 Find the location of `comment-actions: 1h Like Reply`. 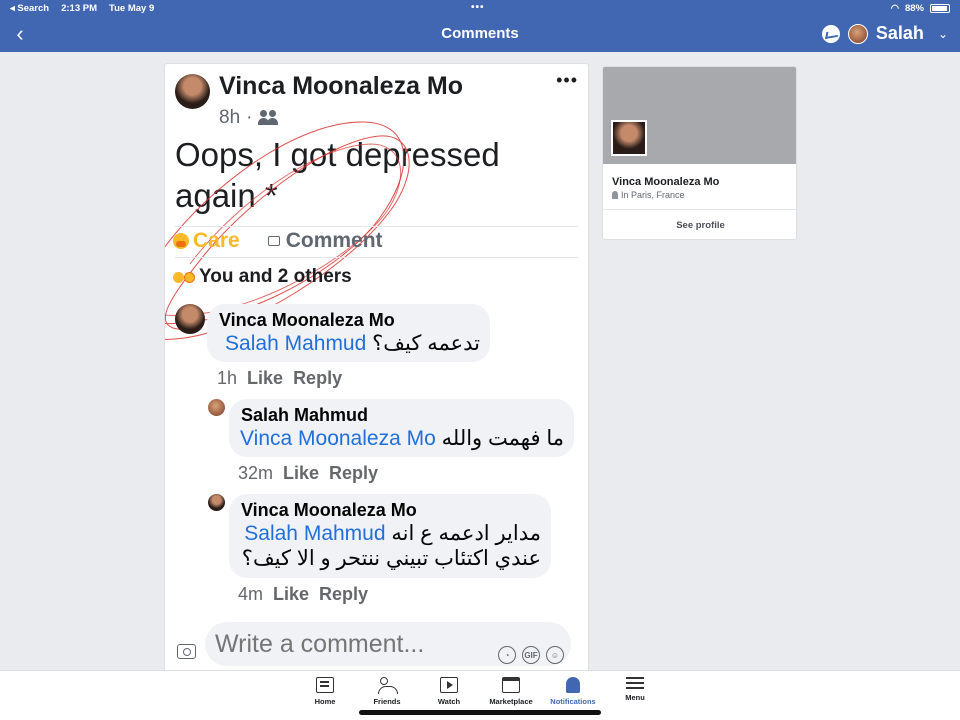

comment-actions: 1h Like Reply is located at coordinates (279, 378).